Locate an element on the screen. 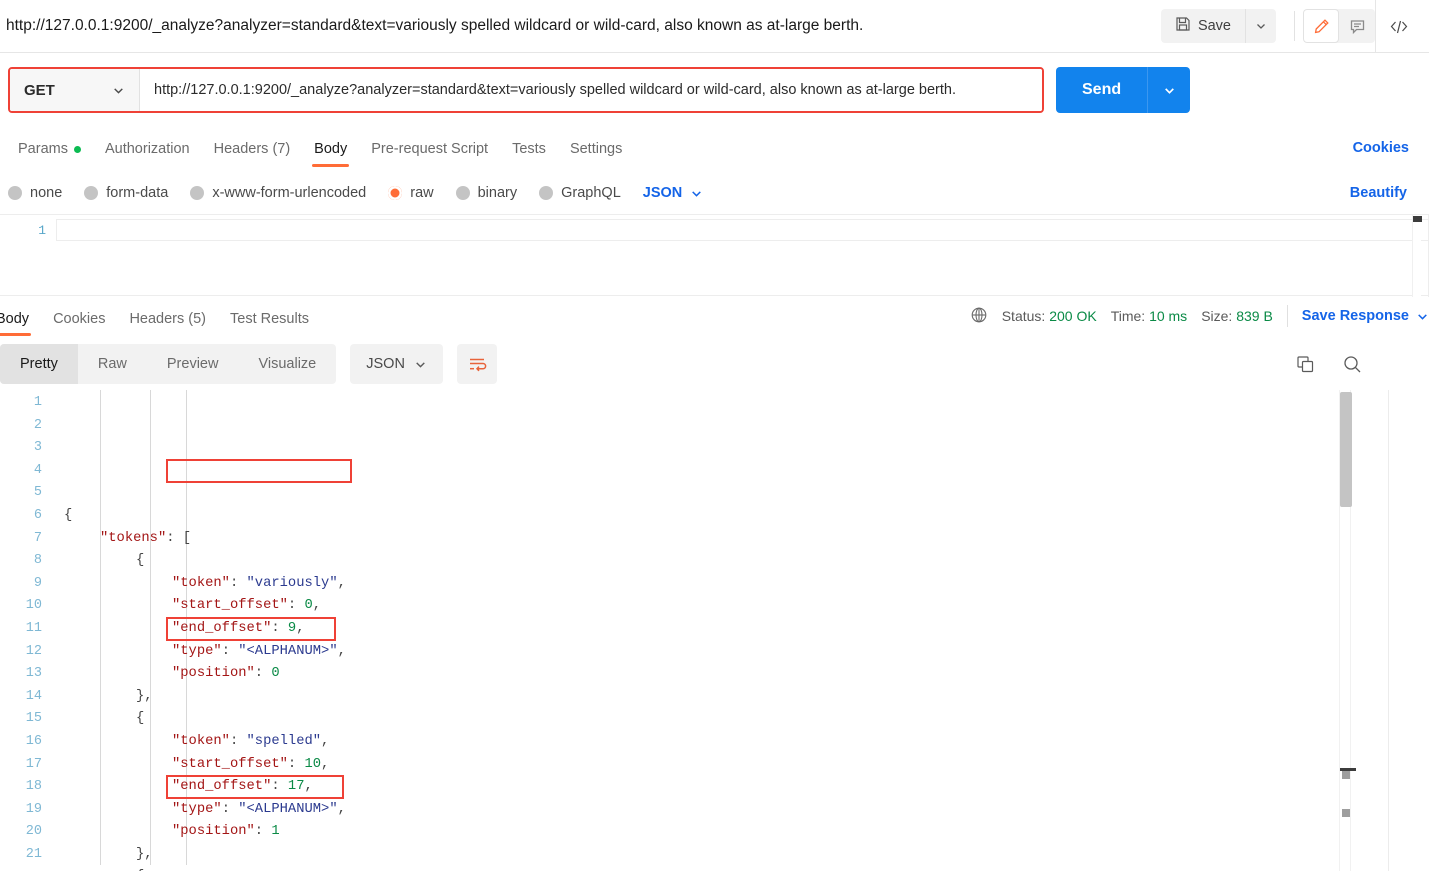 Image resolution: width=1429 pixels, height=871 pixels. response-json-line: "position": 1 is located at coordinates (739, 832).